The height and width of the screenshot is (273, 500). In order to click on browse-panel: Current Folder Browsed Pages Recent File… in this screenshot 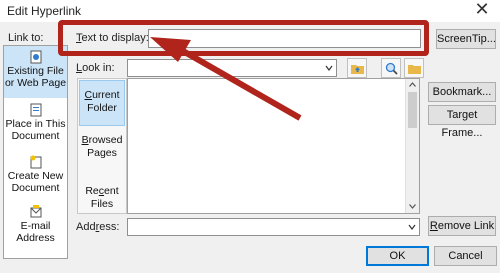, I will do `click(102, 146)`.